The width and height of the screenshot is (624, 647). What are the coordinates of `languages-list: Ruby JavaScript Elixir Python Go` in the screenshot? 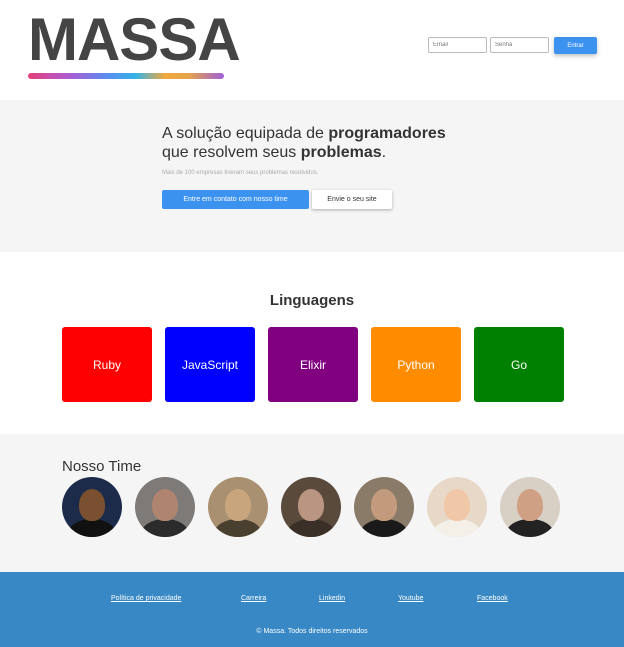 It's located at (313, 364).